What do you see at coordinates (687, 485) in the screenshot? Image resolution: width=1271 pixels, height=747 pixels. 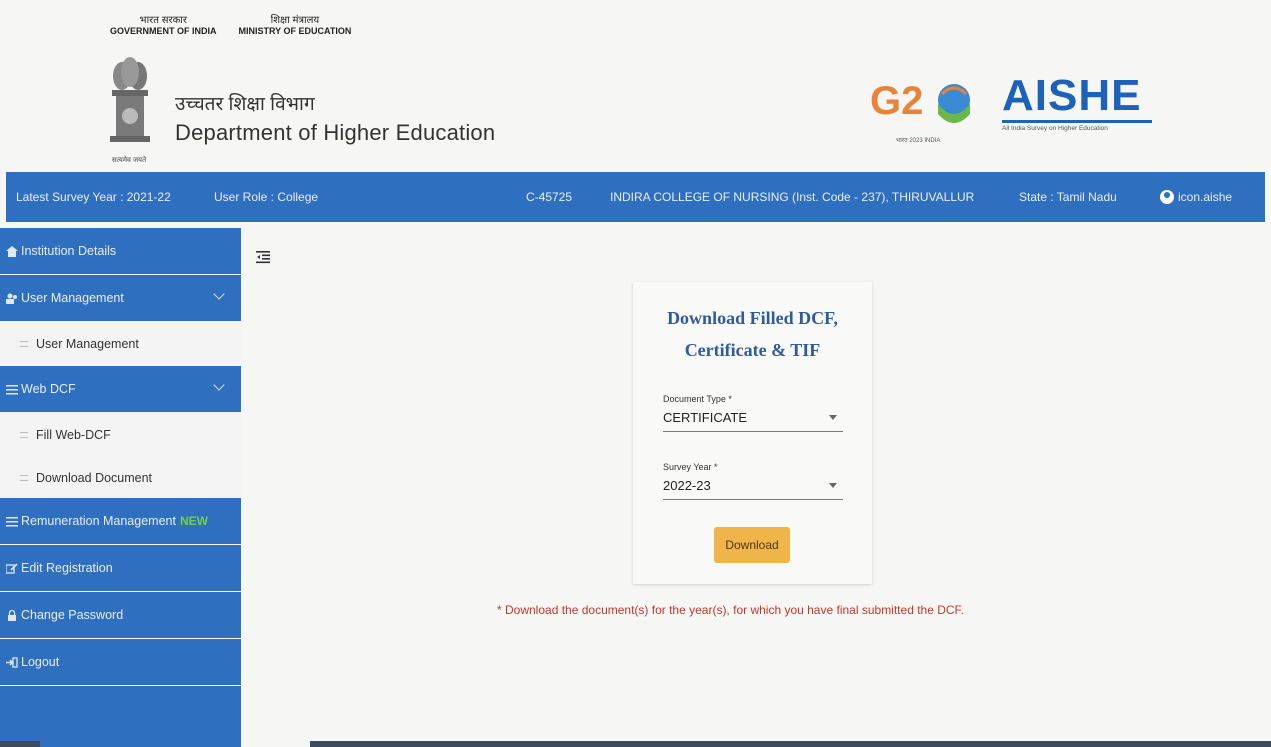 I see `survey-year-selected: 2022-23` at bounding box center [687, 485].